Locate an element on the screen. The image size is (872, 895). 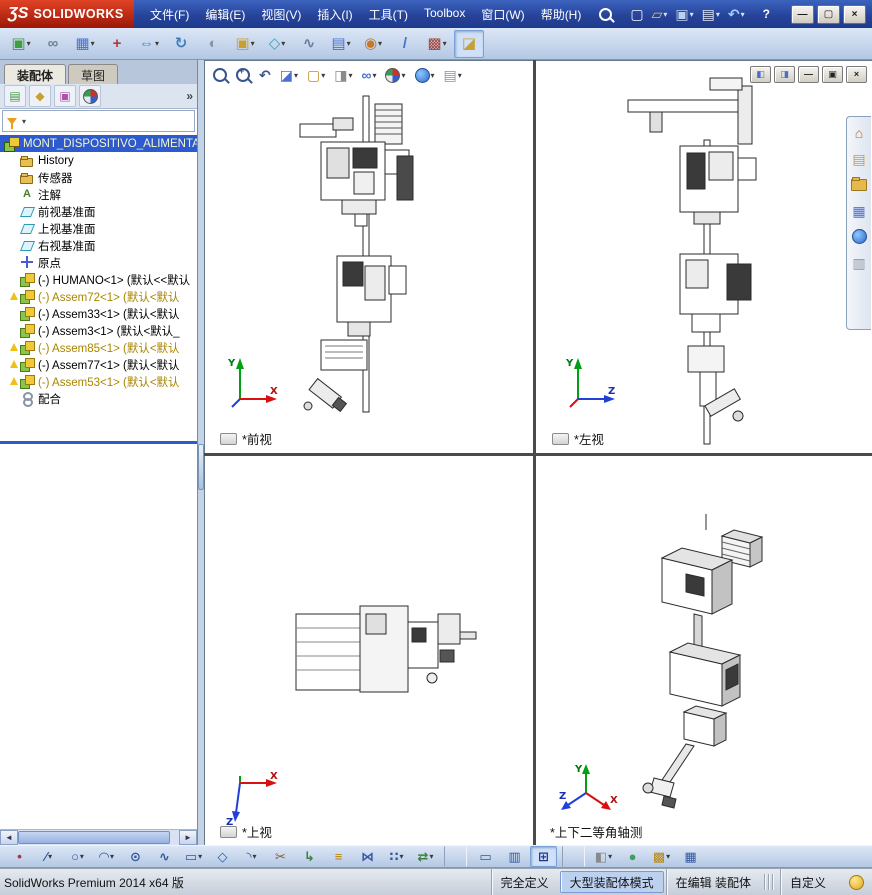
previous-view-icon: ↶▾ is located at coordinates (265, 75).